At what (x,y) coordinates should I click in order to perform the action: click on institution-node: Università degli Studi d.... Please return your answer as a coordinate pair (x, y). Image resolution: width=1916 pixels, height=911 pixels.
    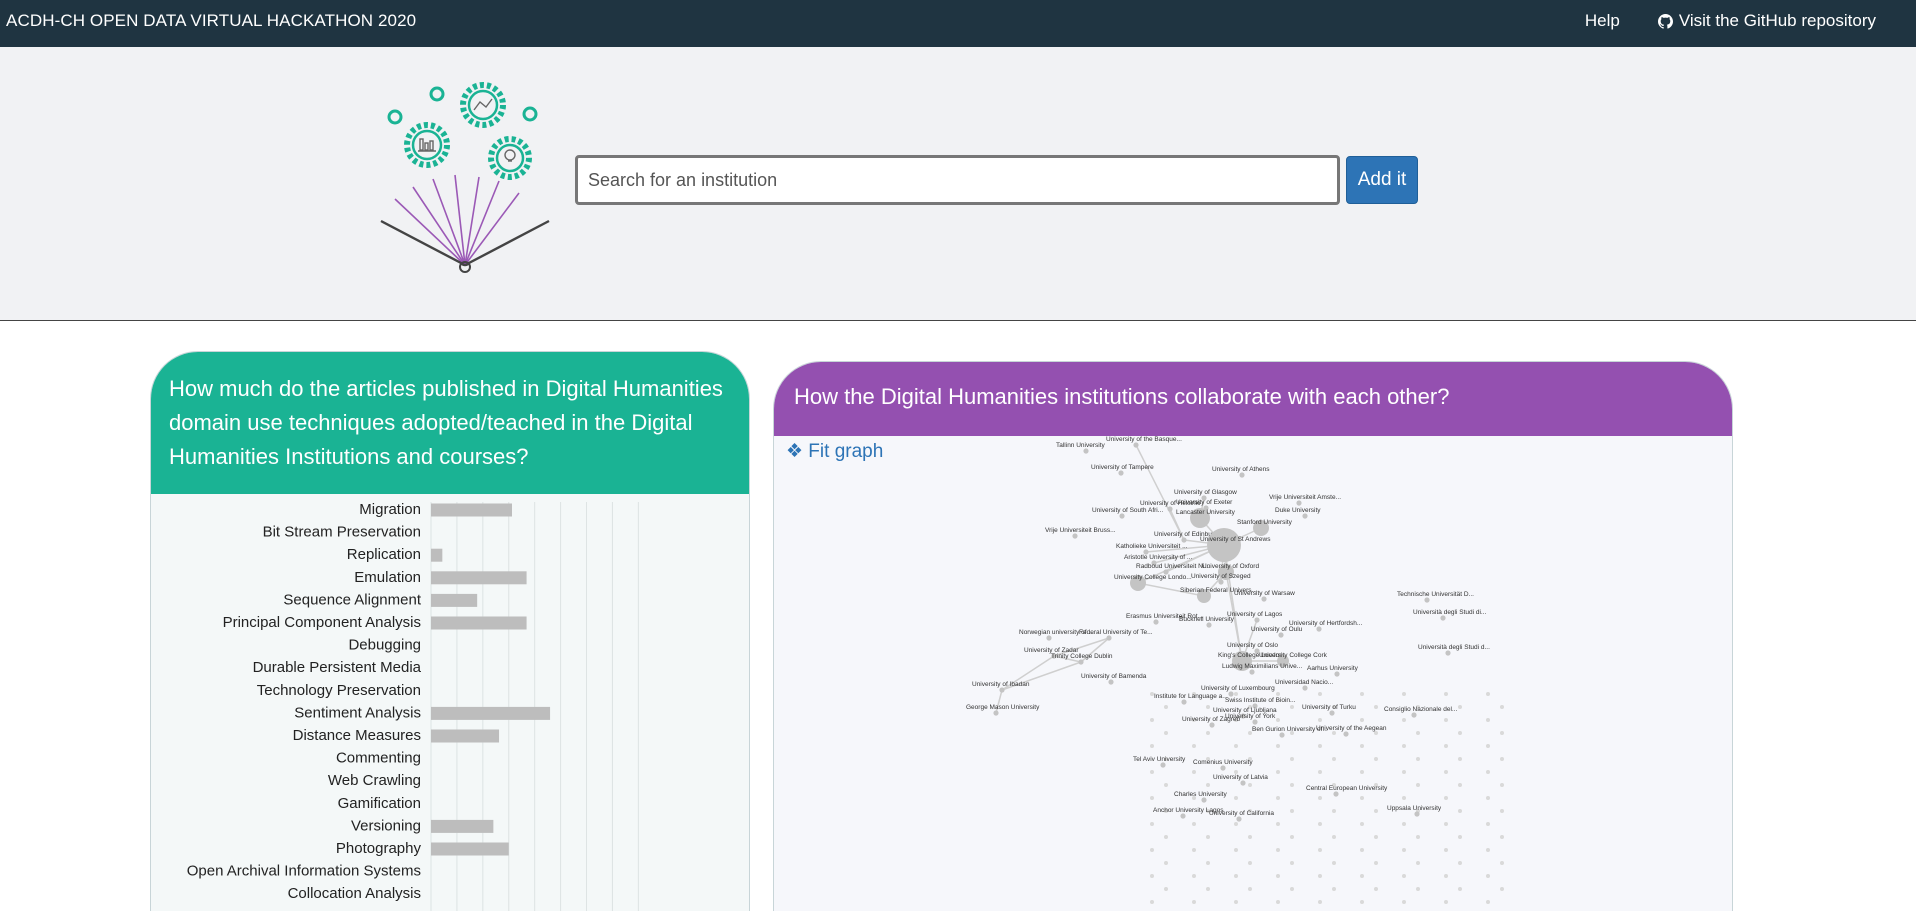
    Looking at the image, I should click on (1454, 650).